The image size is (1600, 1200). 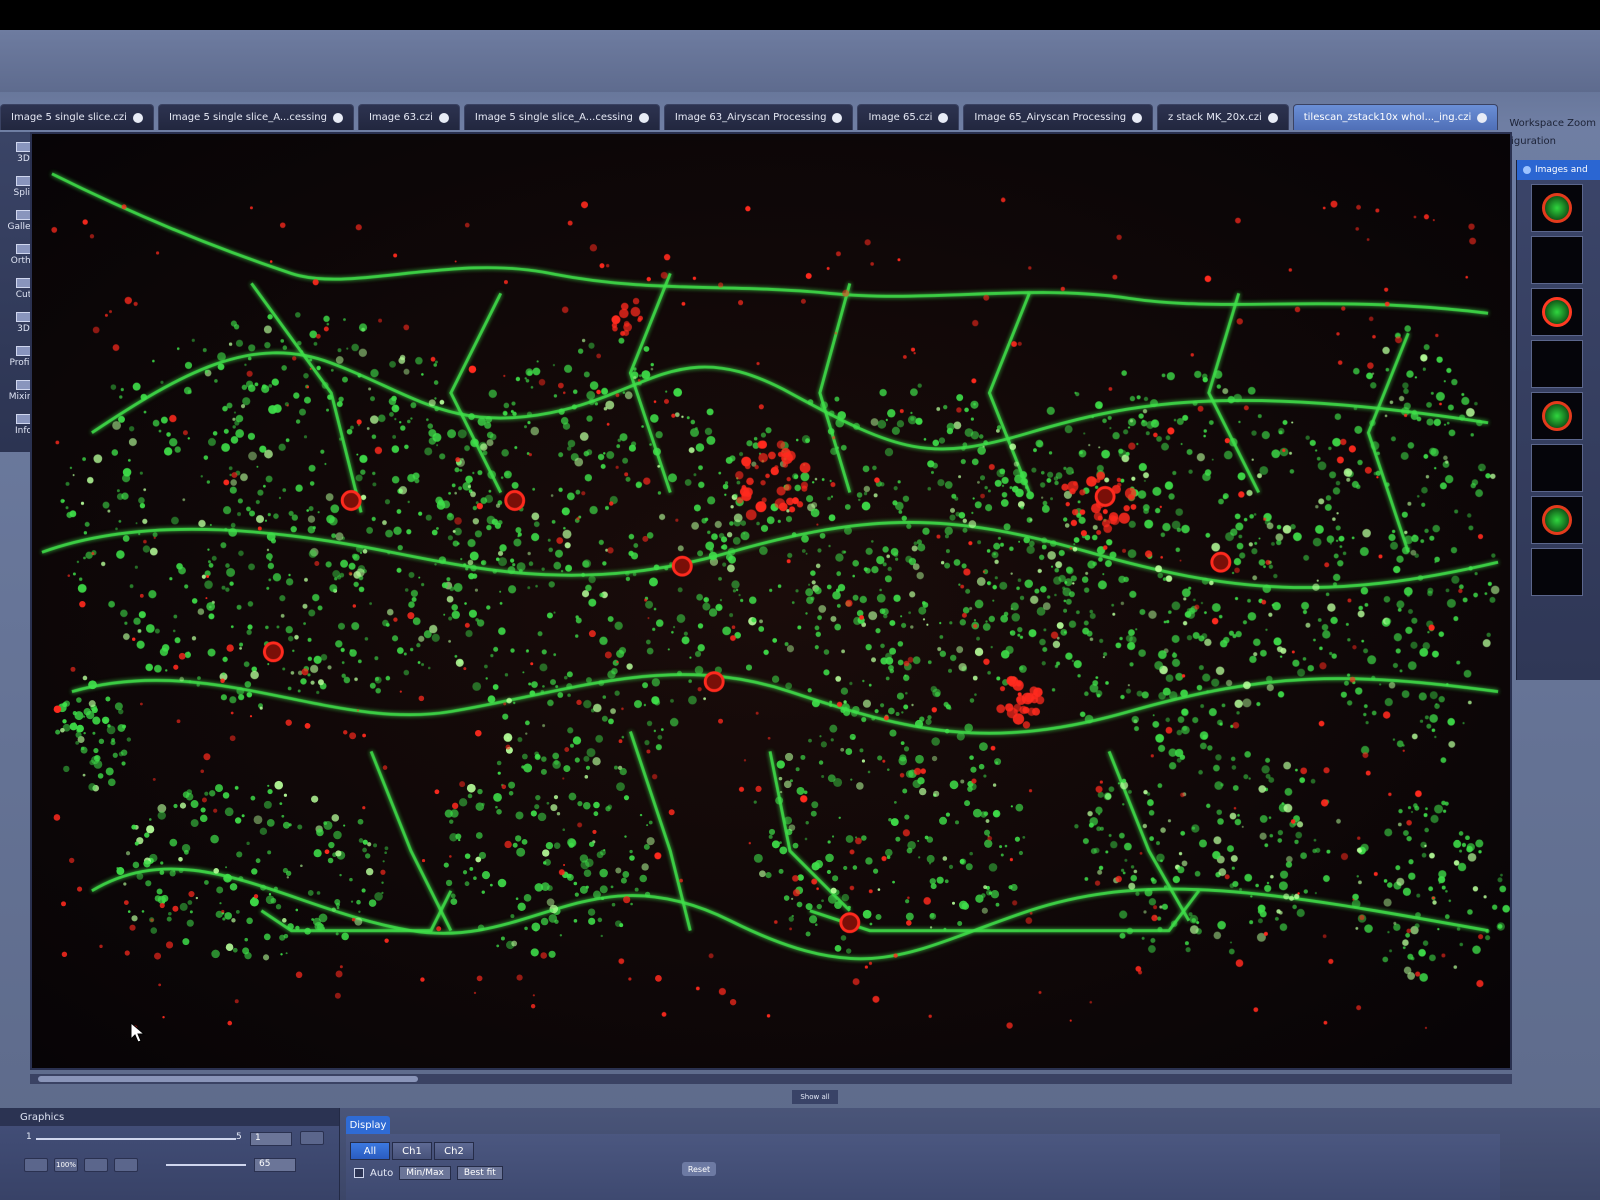 What do you see at coordinates (77, 117) in the screenshot?
I see `document-tab: Image 5 single slice.czi` at bounding box center [77, 117].